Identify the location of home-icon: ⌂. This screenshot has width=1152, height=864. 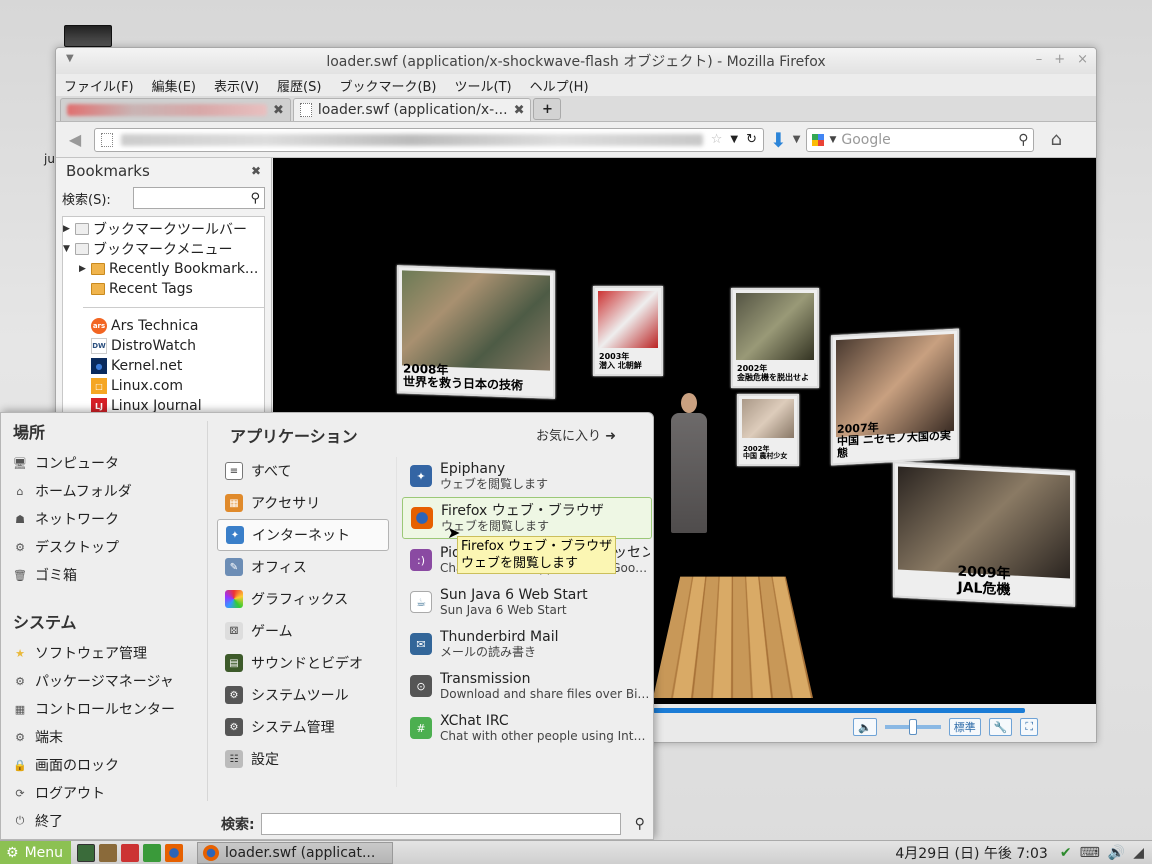
(1055, 139).